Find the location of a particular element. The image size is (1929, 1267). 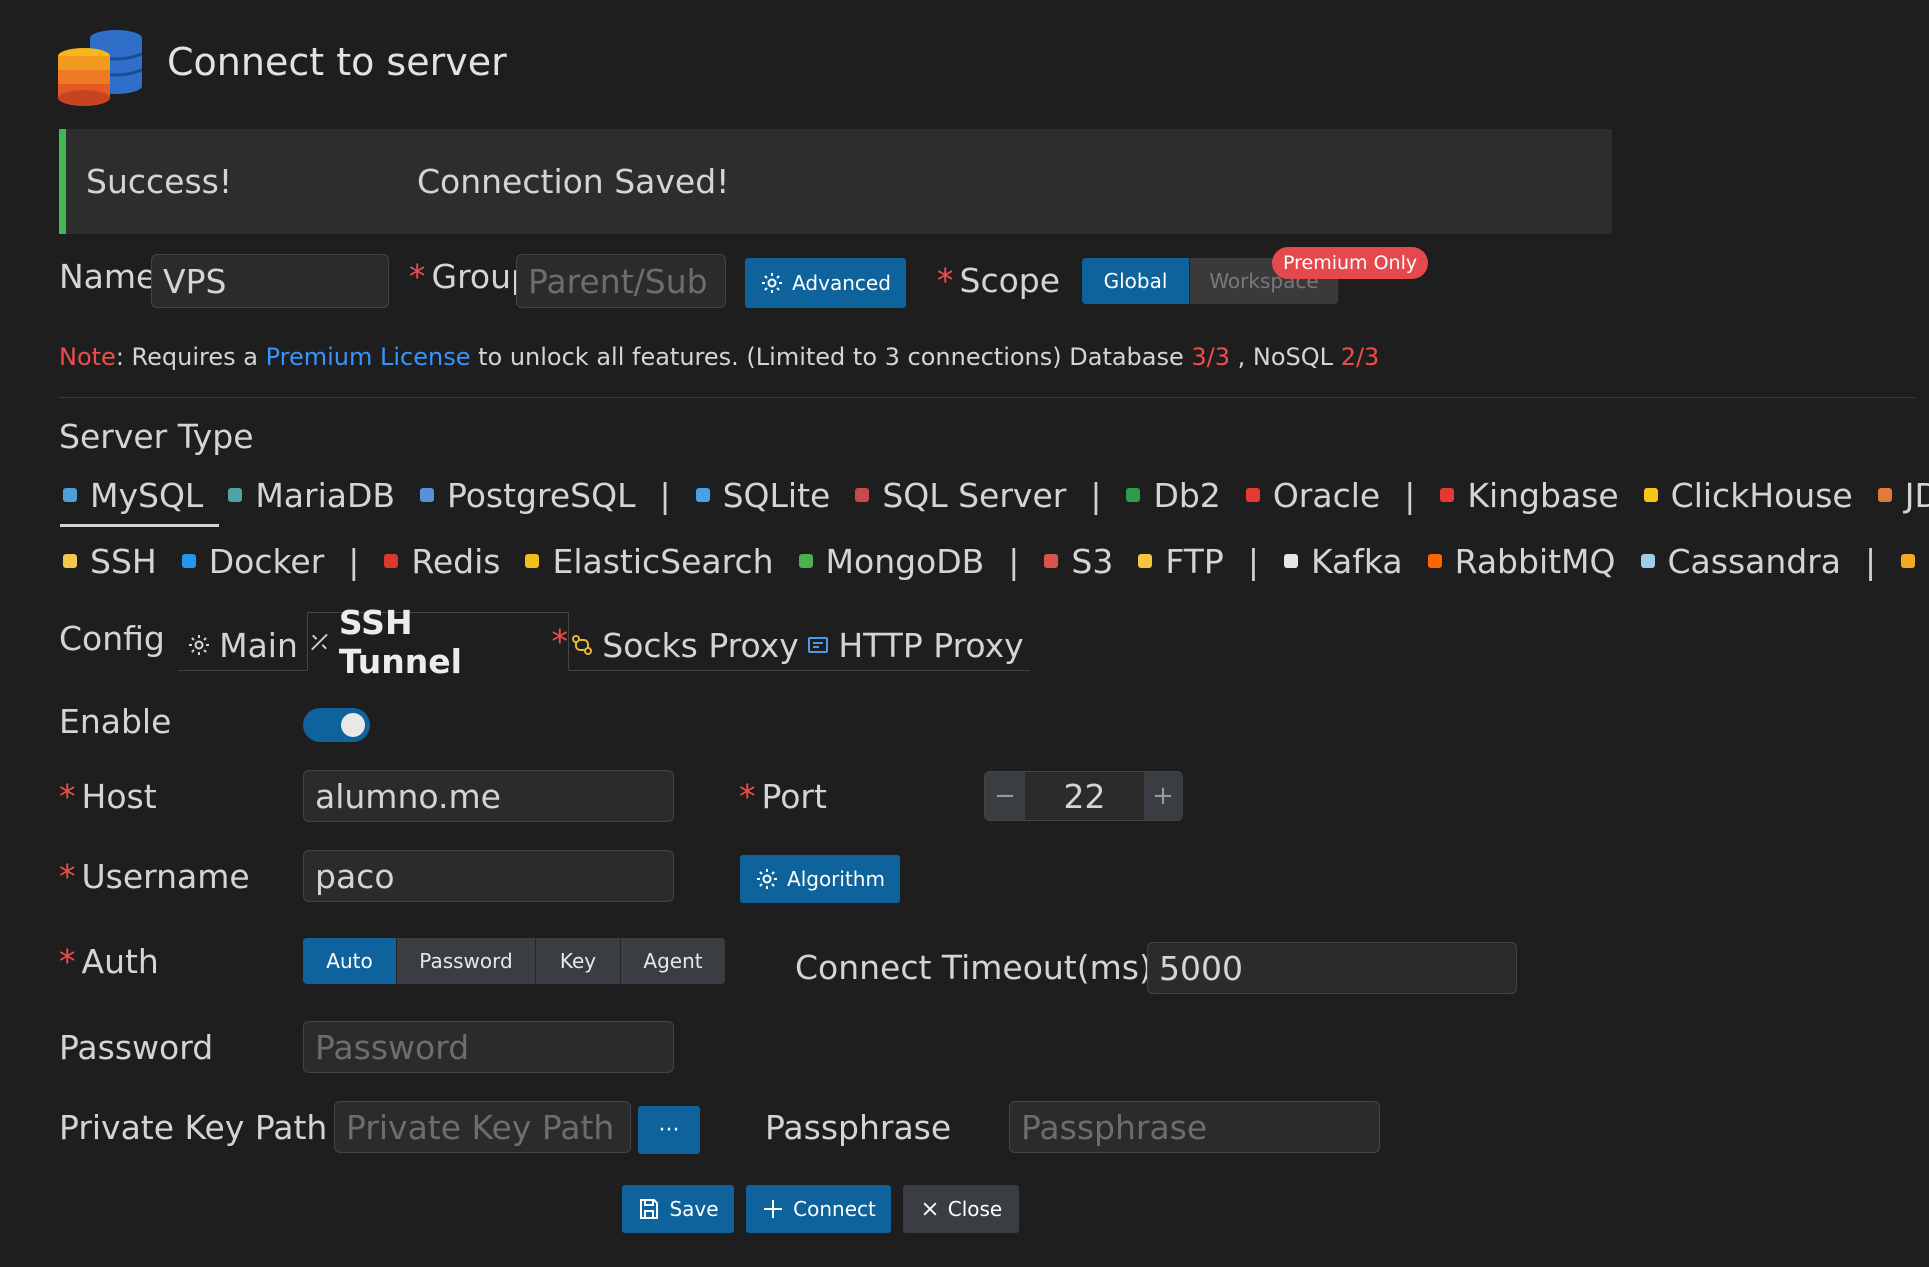

tab-socks-proxy: Socks Proxy is located at coordinates (684, 645).